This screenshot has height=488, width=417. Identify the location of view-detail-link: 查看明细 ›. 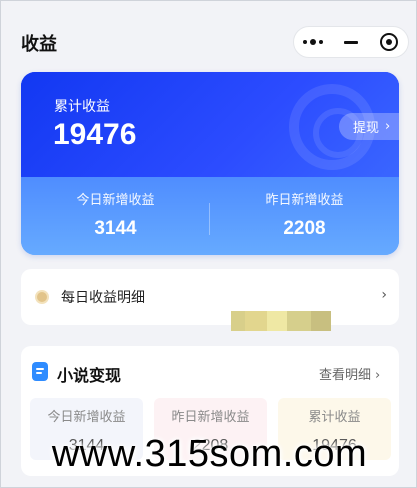
(349, 373).